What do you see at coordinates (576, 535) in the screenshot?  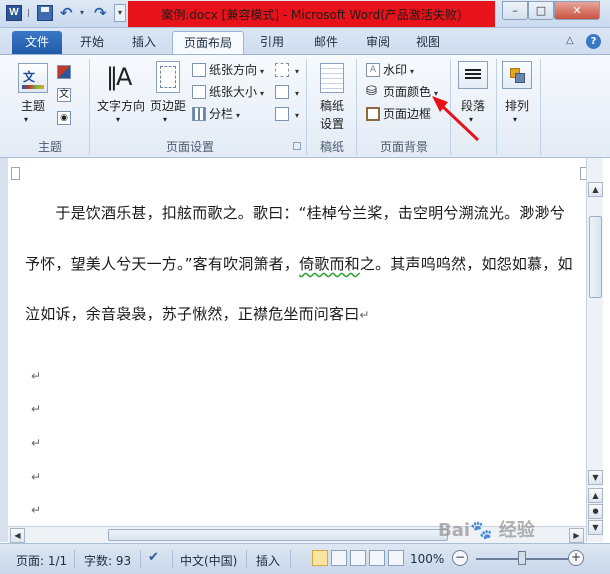 I see `scroll-right-icon: ▶` at bounding box center [576, 535].